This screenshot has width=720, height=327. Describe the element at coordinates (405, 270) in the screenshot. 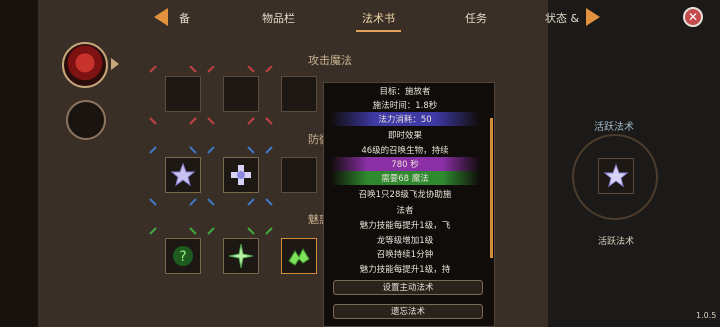

I see `tooltip-charm-3: 魅力技能每提升1级，持` at that location.